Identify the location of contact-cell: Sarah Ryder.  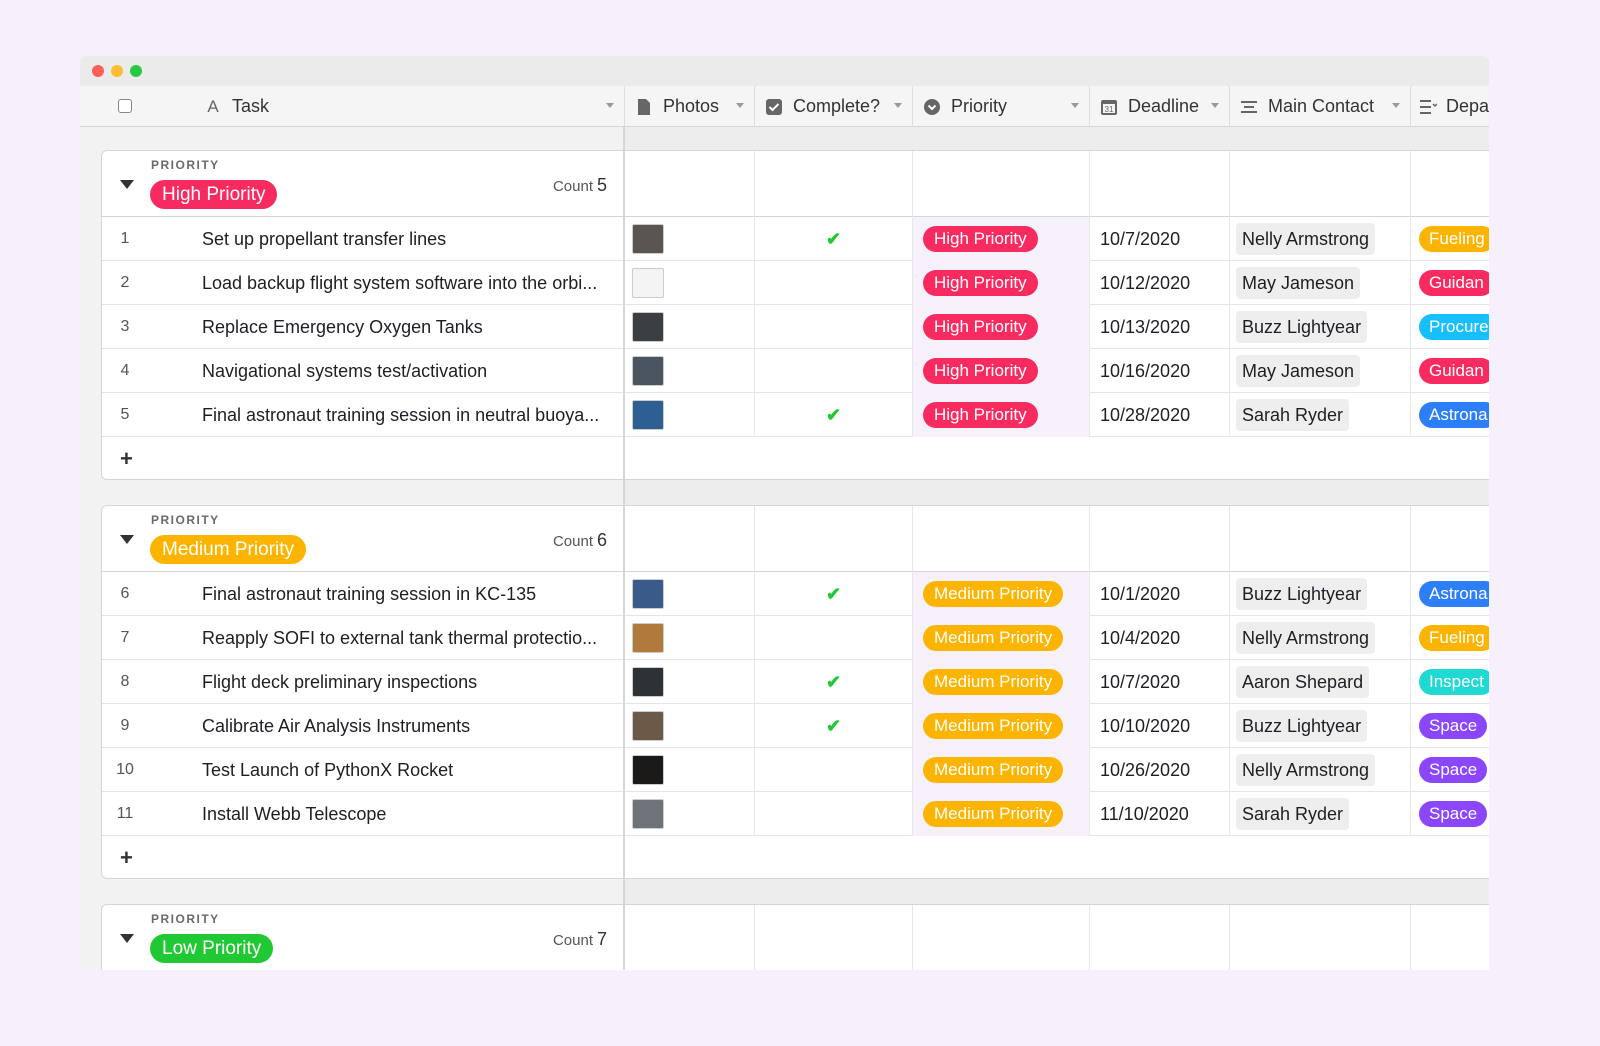
(1320, 814).